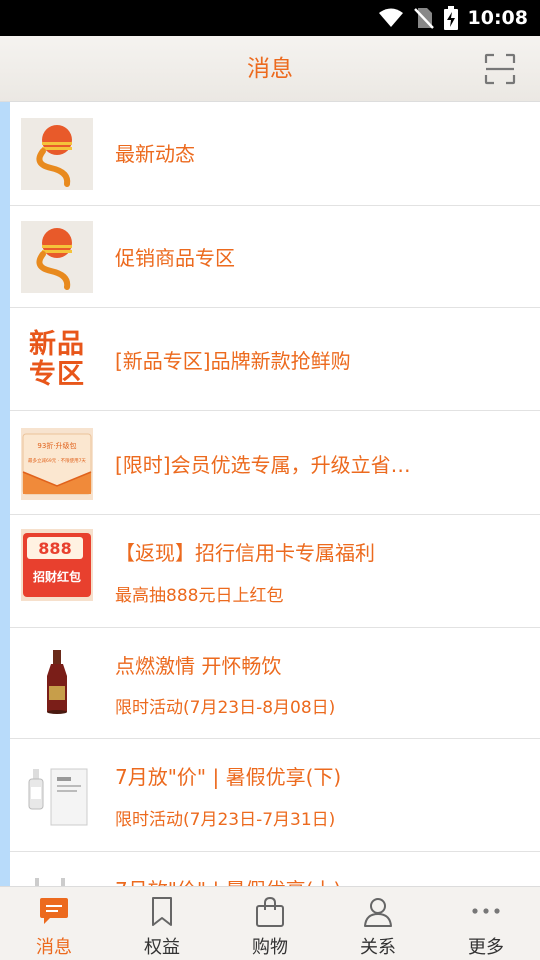  What do you see at coordinates (162, 911) in the screenshot?
I see `bookmark-icon` at bounding box center [162, 911].